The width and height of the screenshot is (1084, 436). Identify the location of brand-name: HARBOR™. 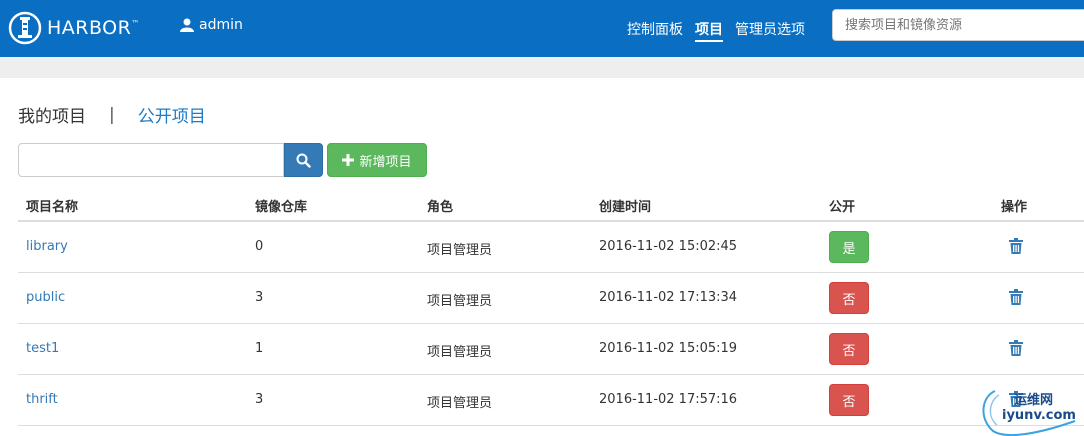
(93, 28).